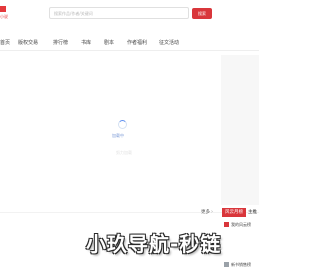 The image size is (320, 267). I want to click on list-item-label: 新书销售榜, so click(241, 264).